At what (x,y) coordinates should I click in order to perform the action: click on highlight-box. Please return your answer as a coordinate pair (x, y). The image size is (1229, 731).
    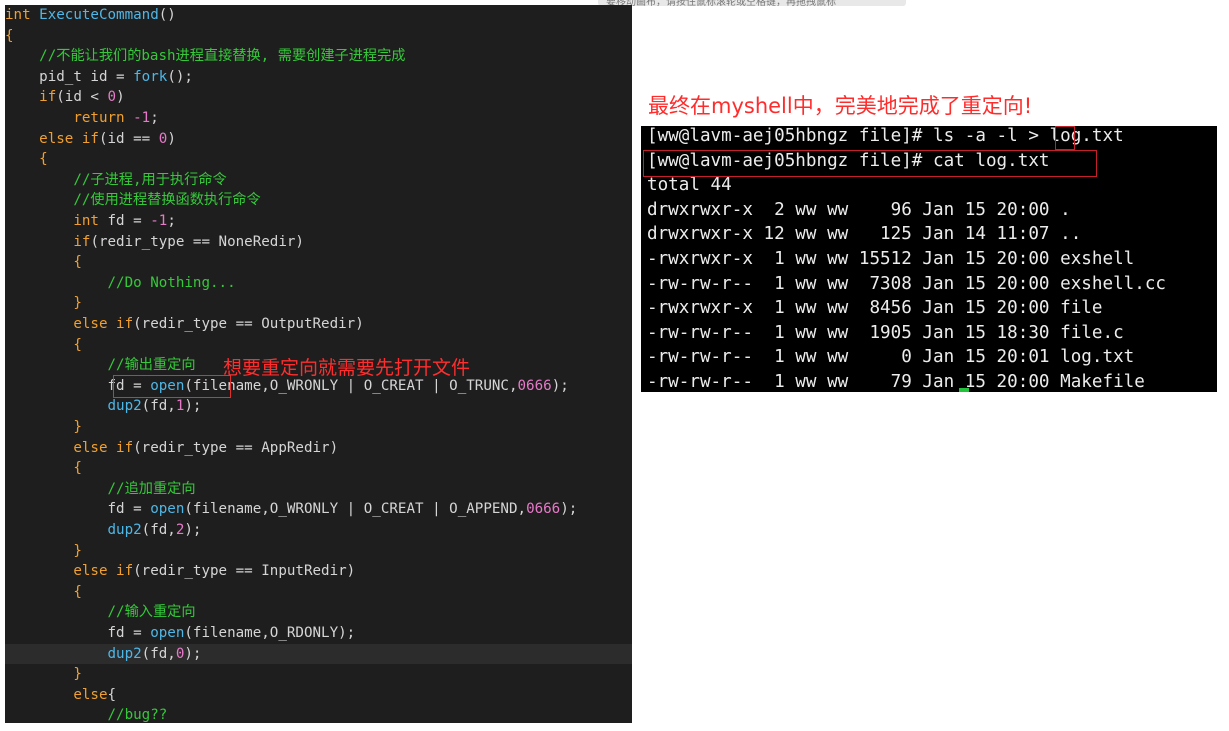
    Looking at the image, I should click on (172, 386).